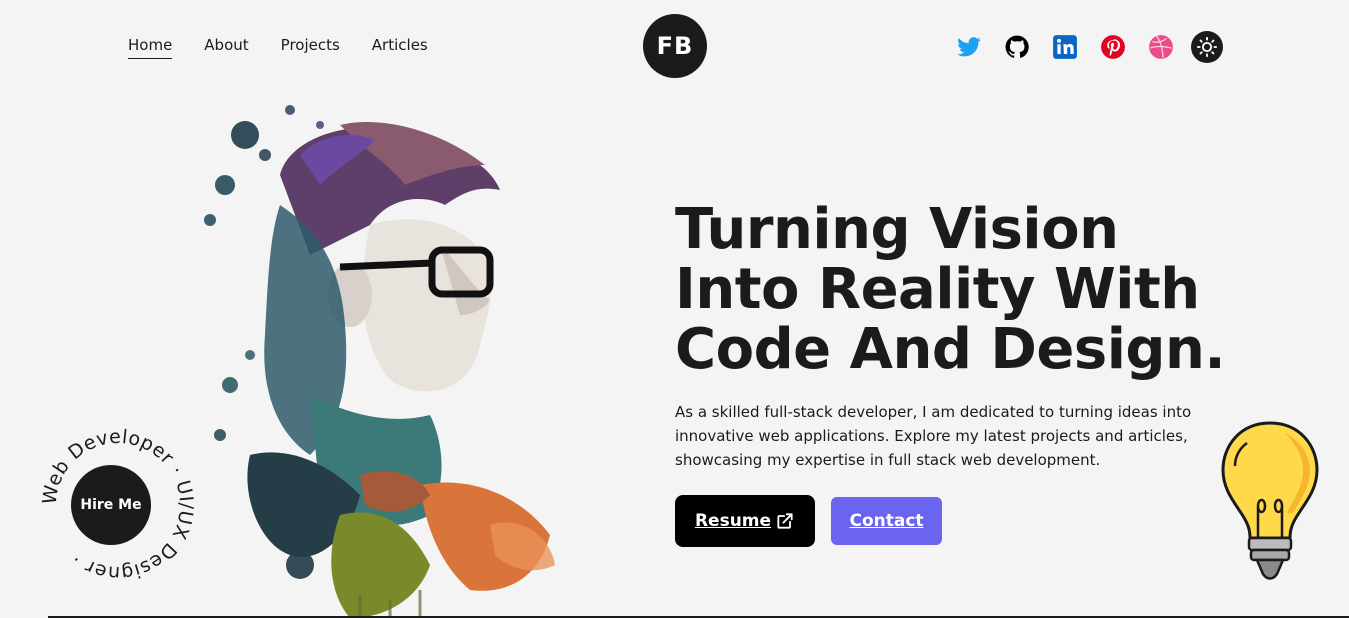  Describe the element at coordinates (111, 505) in the screenshot. I see `hire-me-button: Hire Me` at that location.